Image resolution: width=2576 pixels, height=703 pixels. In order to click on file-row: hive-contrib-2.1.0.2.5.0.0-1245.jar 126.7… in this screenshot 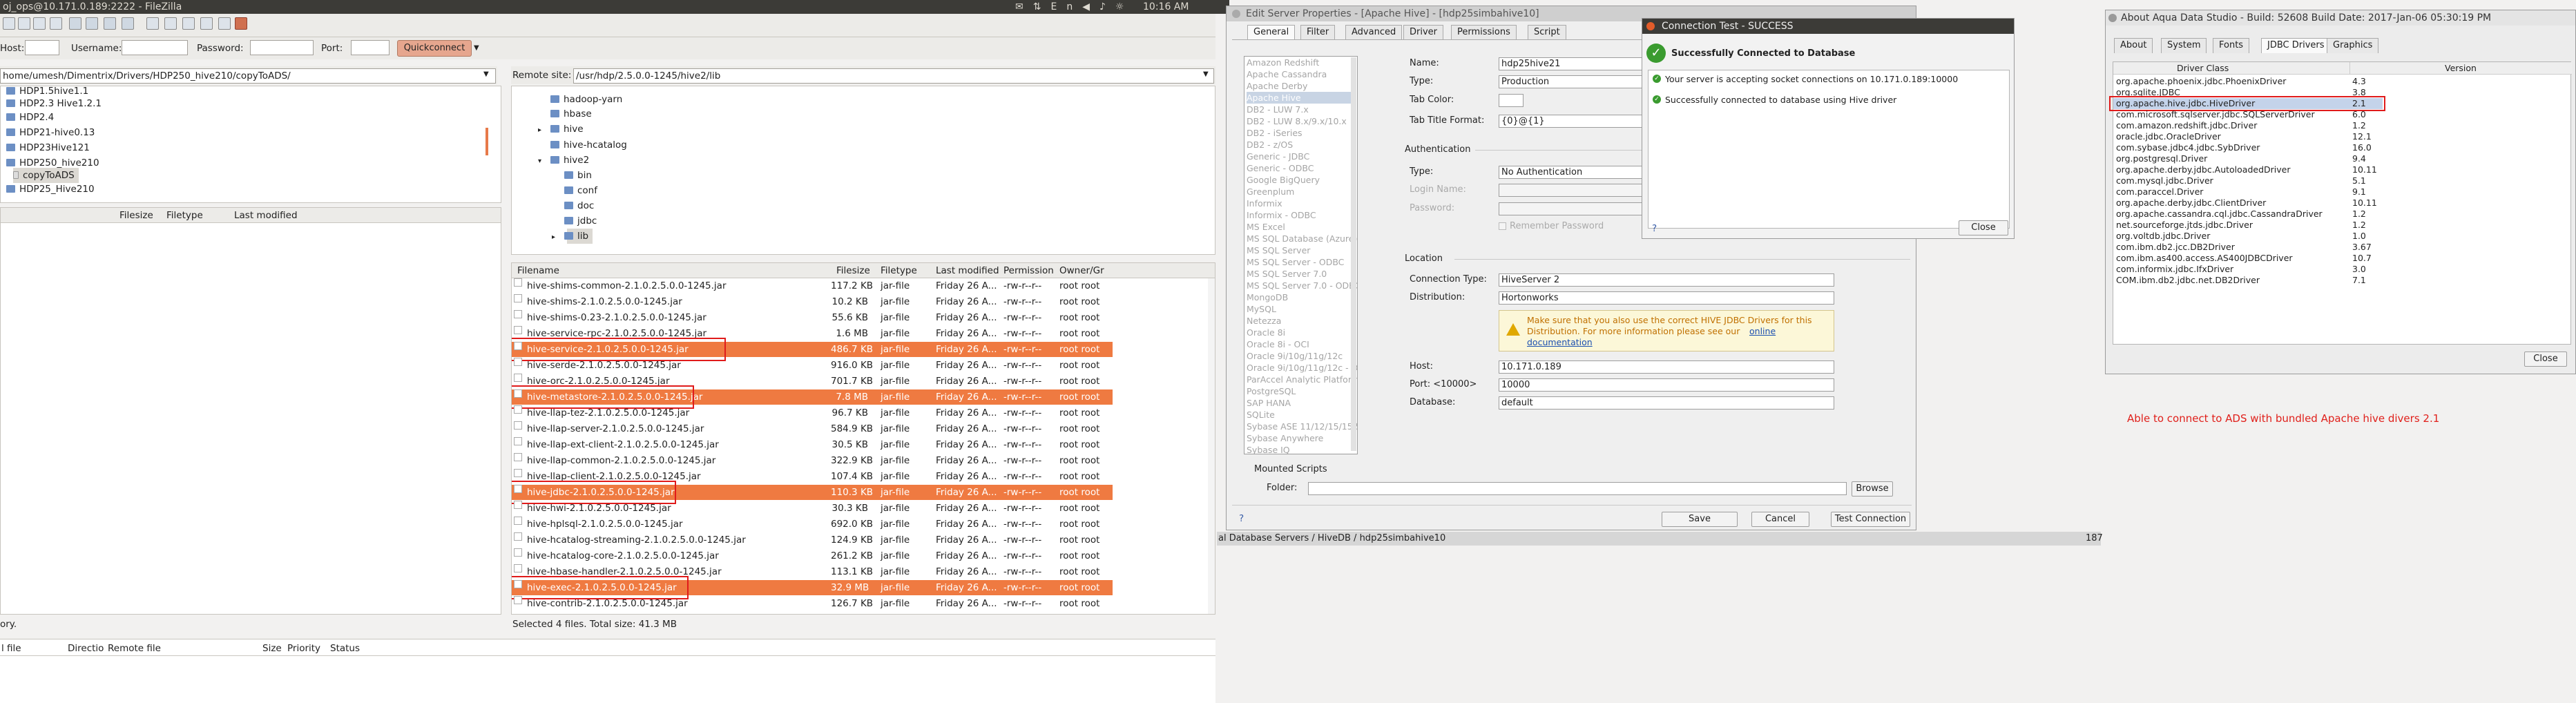, I will do `click(863, 603)`.